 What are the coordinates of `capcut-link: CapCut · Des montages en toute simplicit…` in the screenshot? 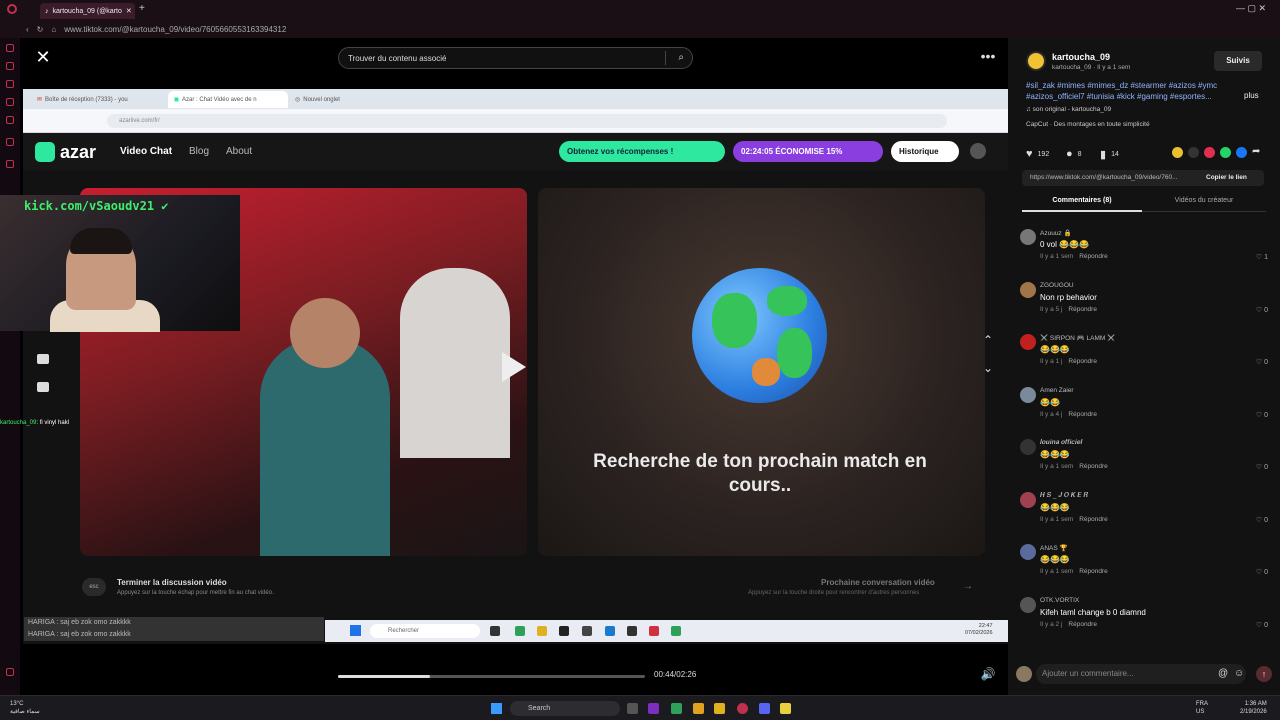 It's located at (1088, 124).